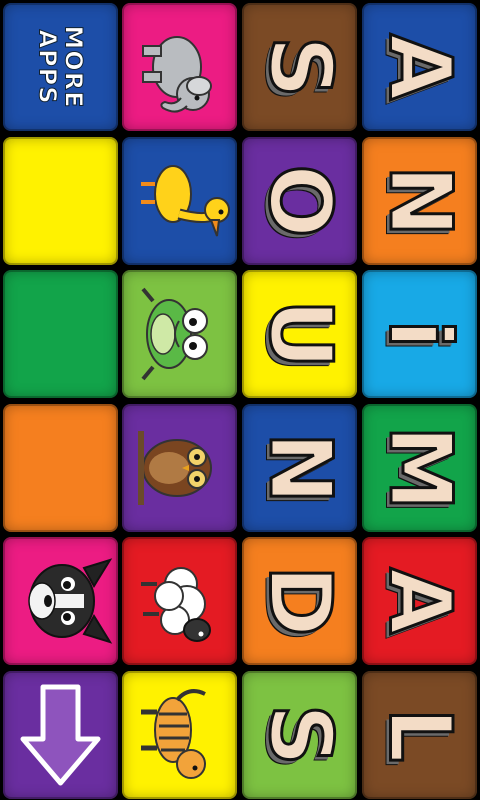 The image size is (480, 800). I want to click on tiger-icon, so click(179, 735).